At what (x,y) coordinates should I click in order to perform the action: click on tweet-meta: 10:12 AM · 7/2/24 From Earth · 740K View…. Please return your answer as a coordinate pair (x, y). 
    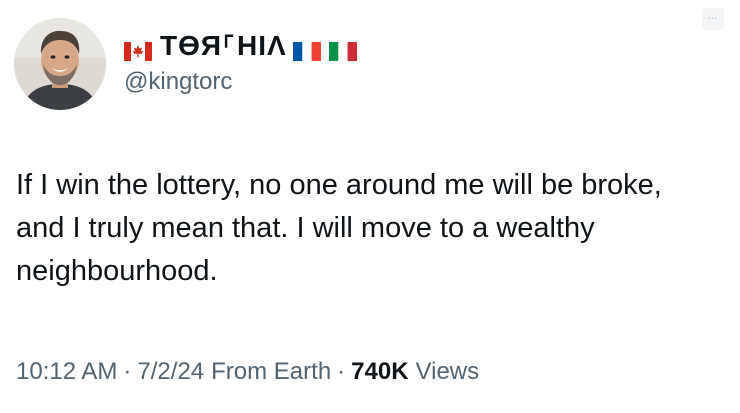
    Looking at the image, I should click on (247, 372).